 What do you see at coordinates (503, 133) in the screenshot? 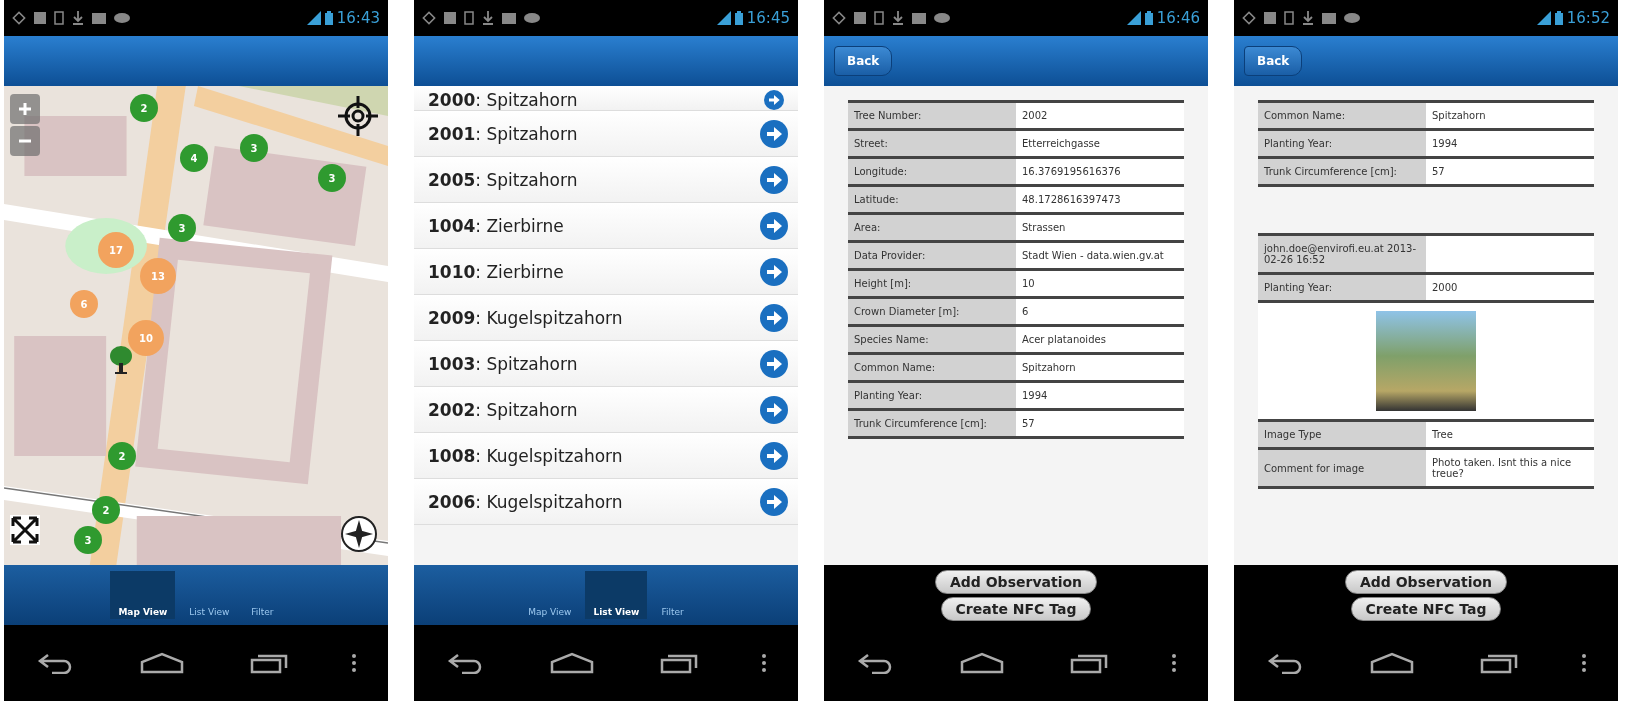
I see `tree-name: 2001: Spitzahorn` at bounding box center [503, 133].